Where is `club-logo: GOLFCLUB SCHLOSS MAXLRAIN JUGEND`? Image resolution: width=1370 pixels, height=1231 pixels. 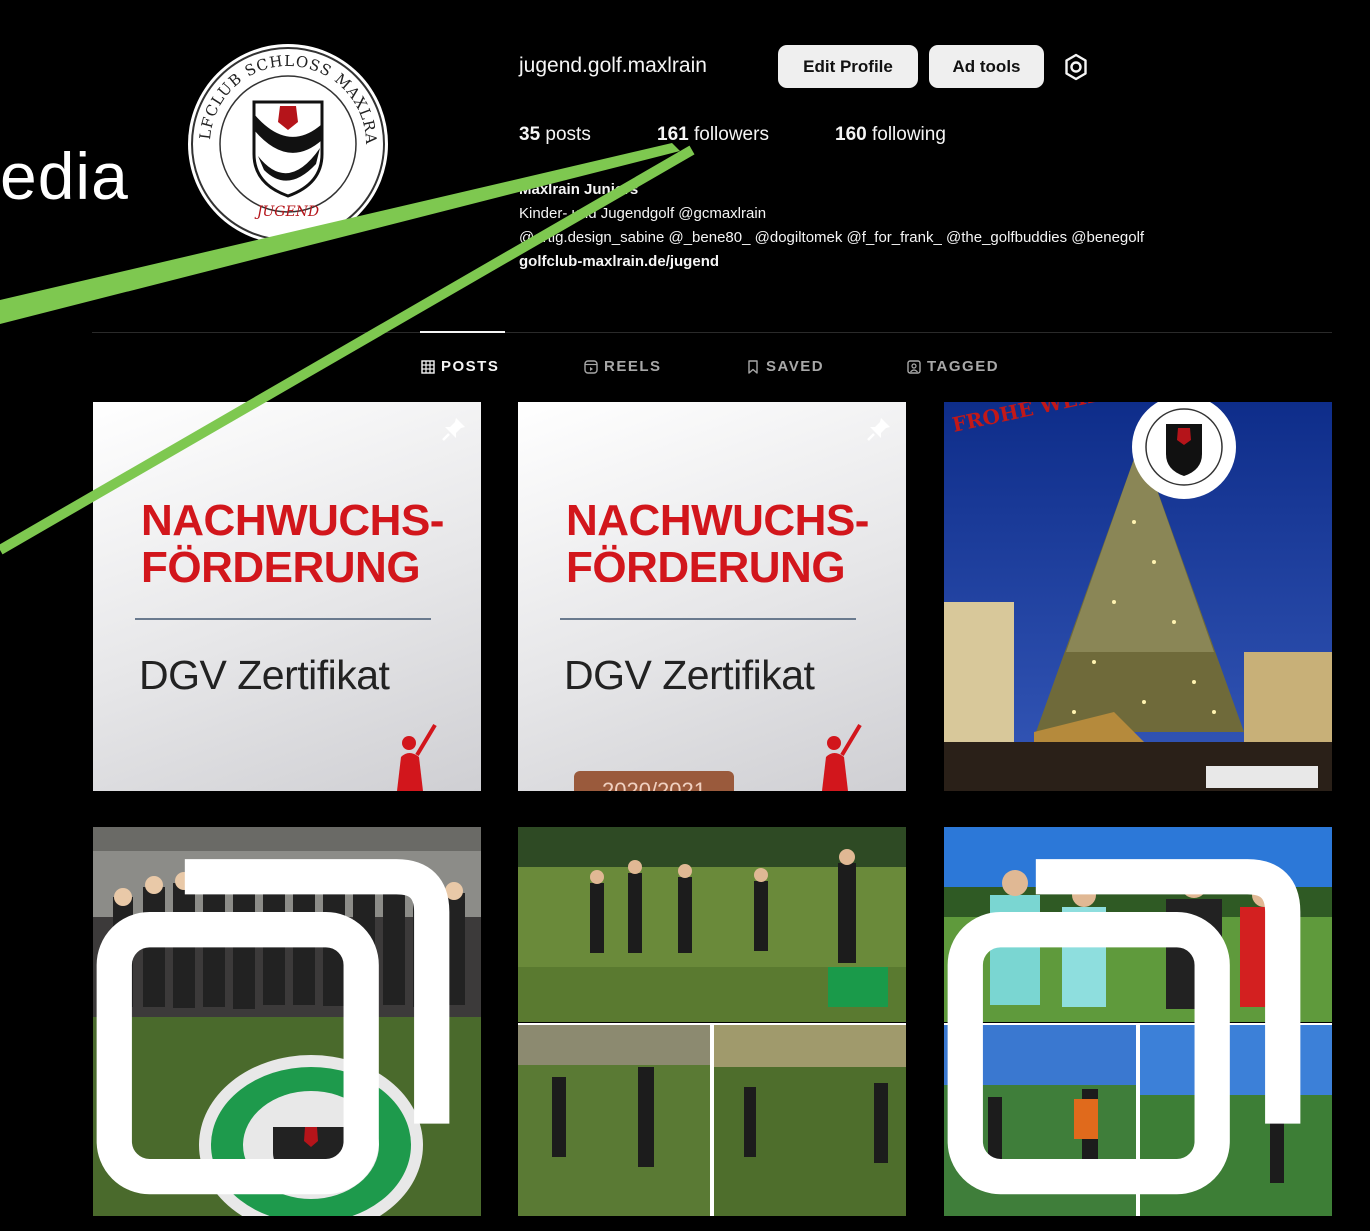
club-logo: GOLFCLUB SCHLOSS MAXLRAIN JUGEND is located at coordinates (286, 142).